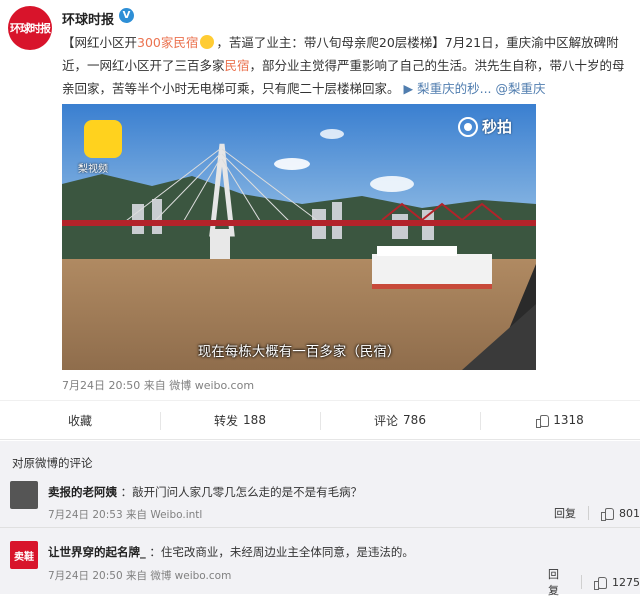 The width and height of the screenshot is (640, 598). What do you see at coordinates (254, 420) in the screenshot?
I see `repost-count: 188` at bounding box center [254, 420].